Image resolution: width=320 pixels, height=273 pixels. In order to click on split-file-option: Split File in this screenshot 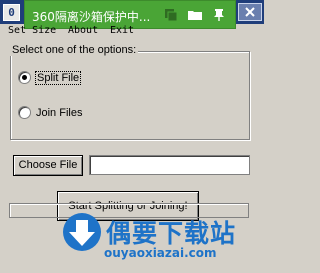, I will do `click(50, 77)`.